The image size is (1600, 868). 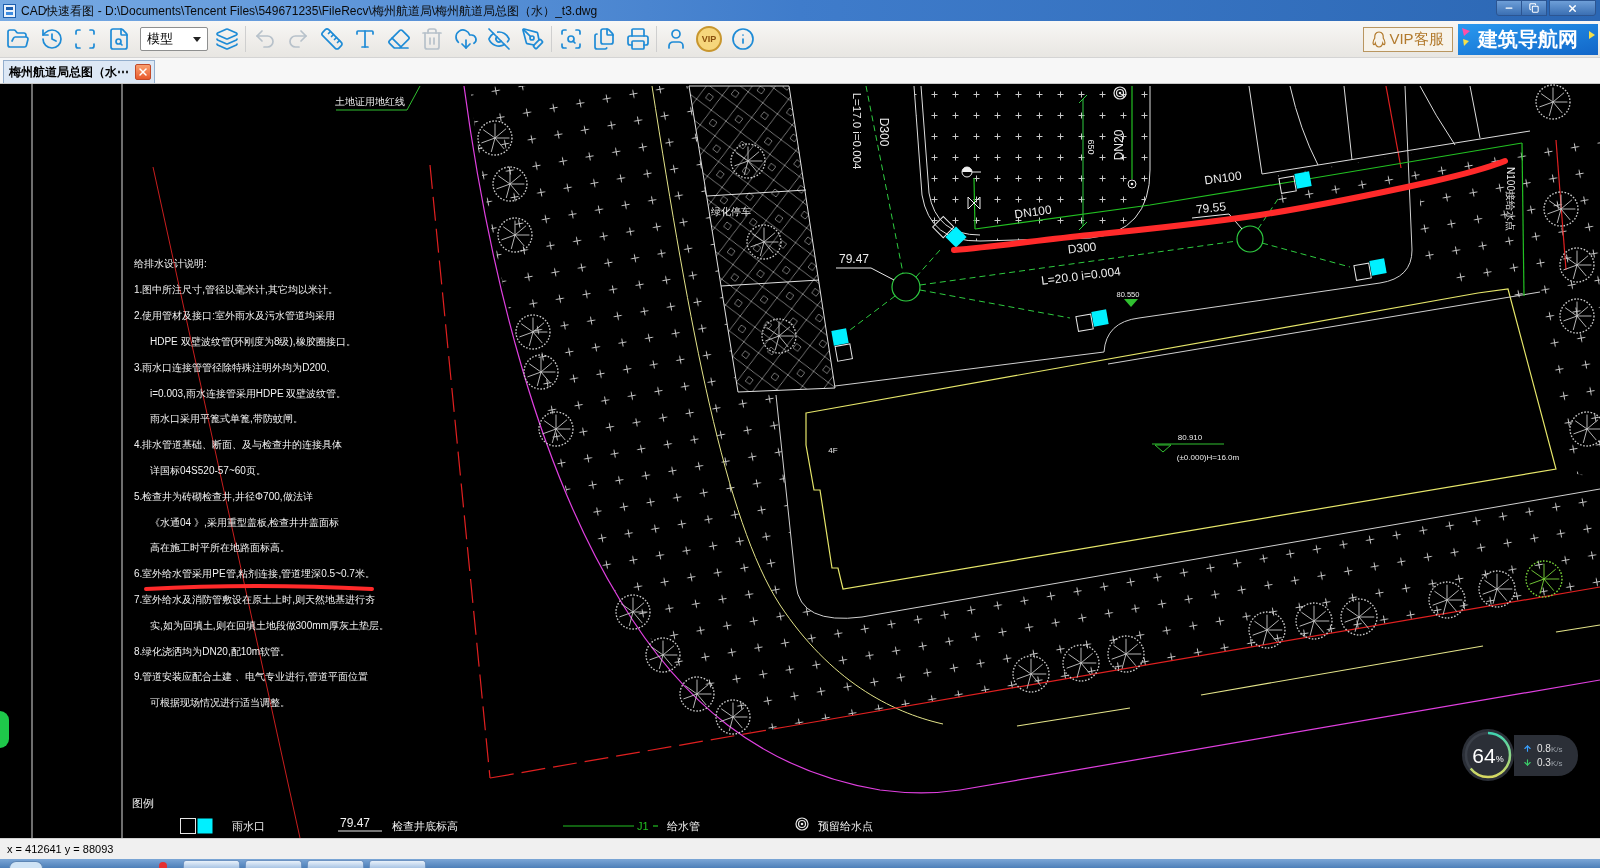 I want to click on pipe-slope-label: L=17.0 i=0.004, so click(x=857, y=131).